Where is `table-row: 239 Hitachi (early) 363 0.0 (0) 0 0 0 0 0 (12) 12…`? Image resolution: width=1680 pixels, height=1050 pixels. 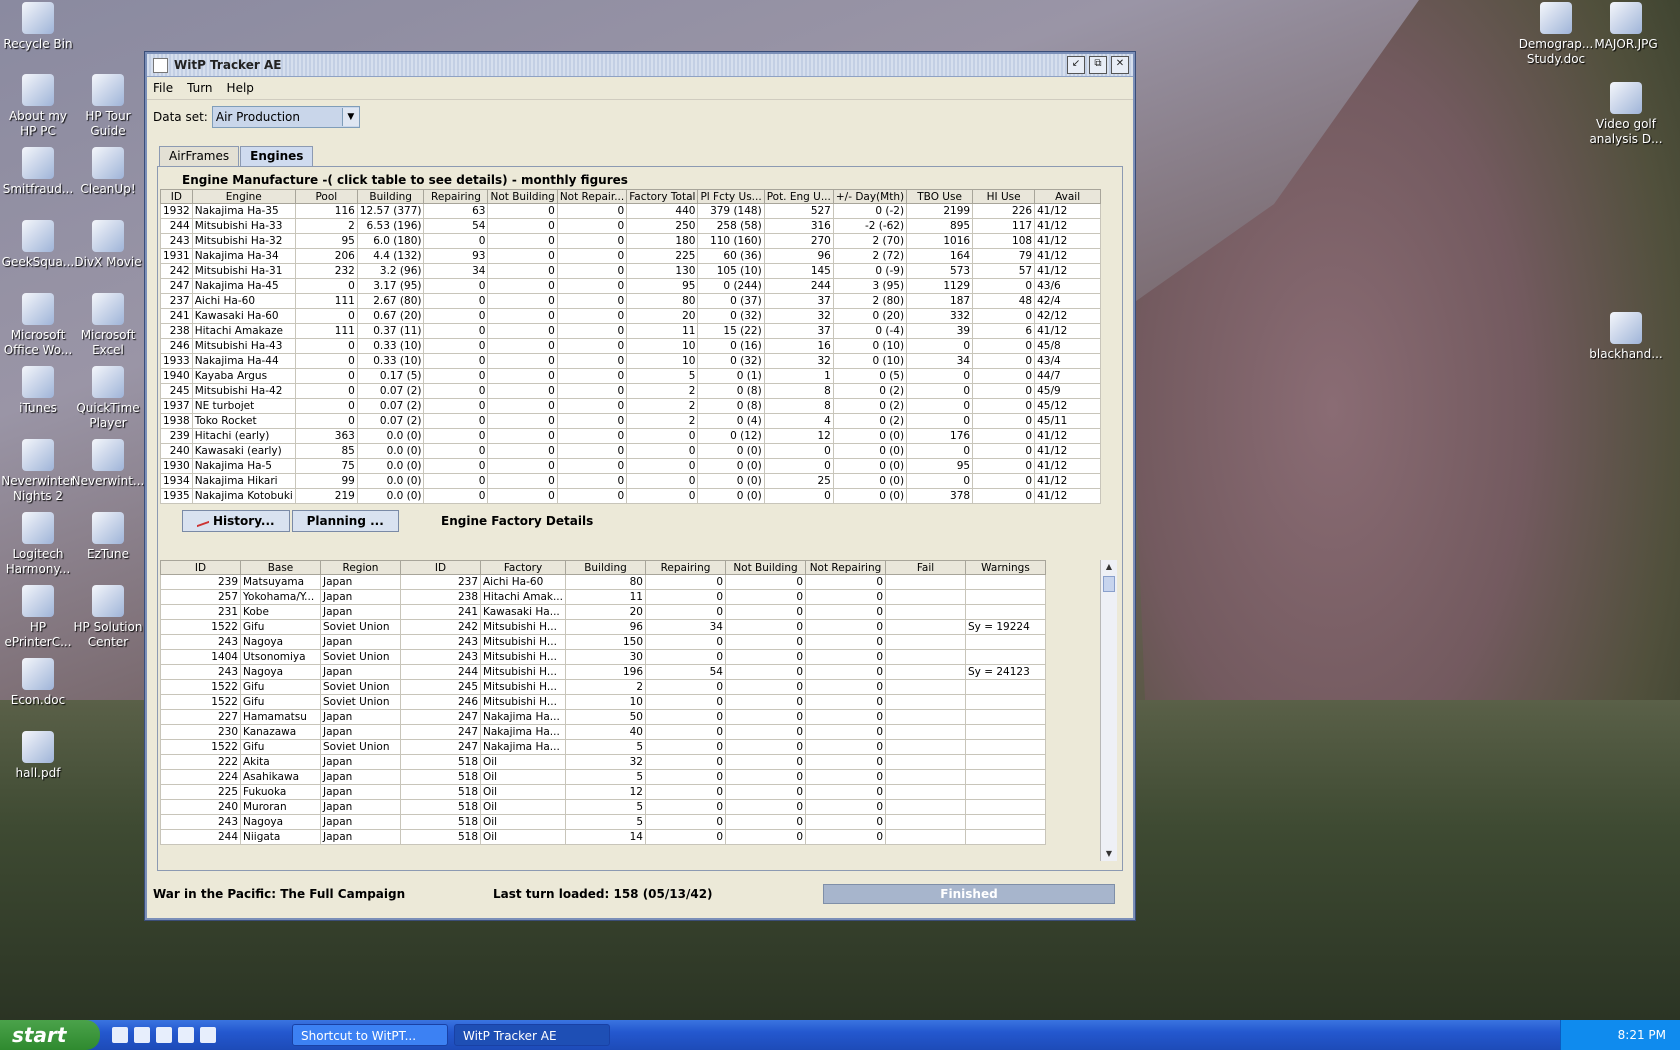 table-row: 239 Hitachi (early) 363 0.0 (0) 0 0 0 0 0 (12) 12… is located at coordinates (631, 436).